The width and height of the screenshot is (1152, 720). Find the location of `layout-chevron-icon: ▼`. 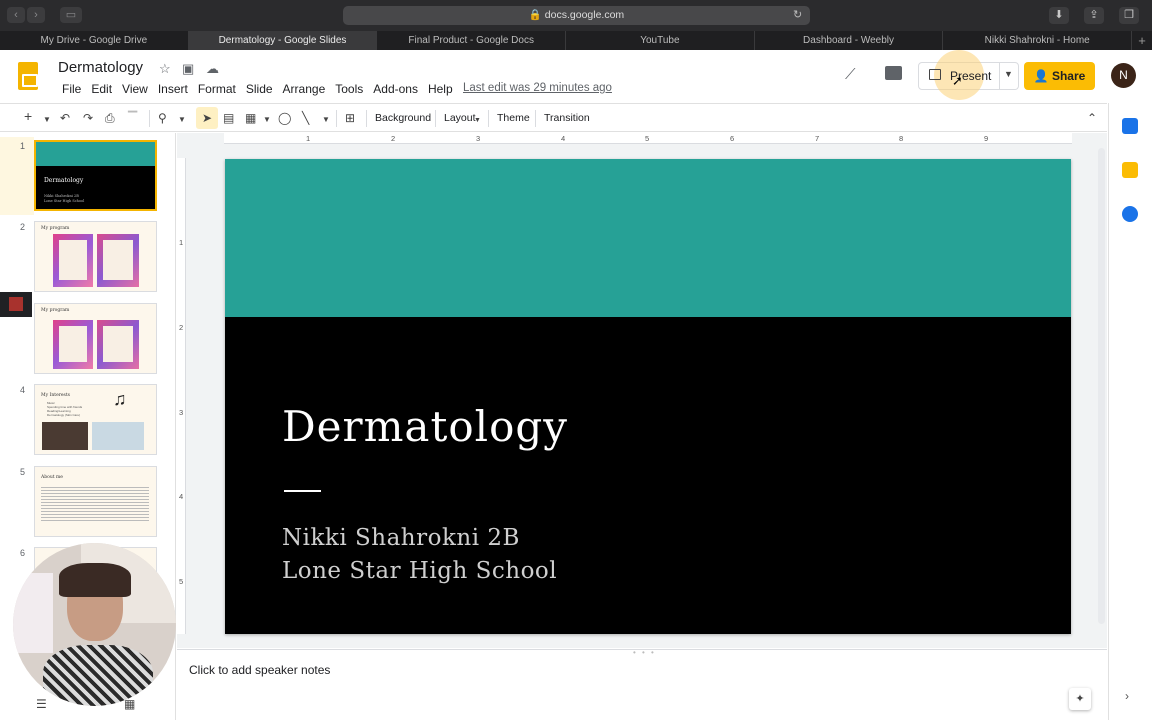

layout-chevron-icon: ▼ is located at coordinates (477, 121).